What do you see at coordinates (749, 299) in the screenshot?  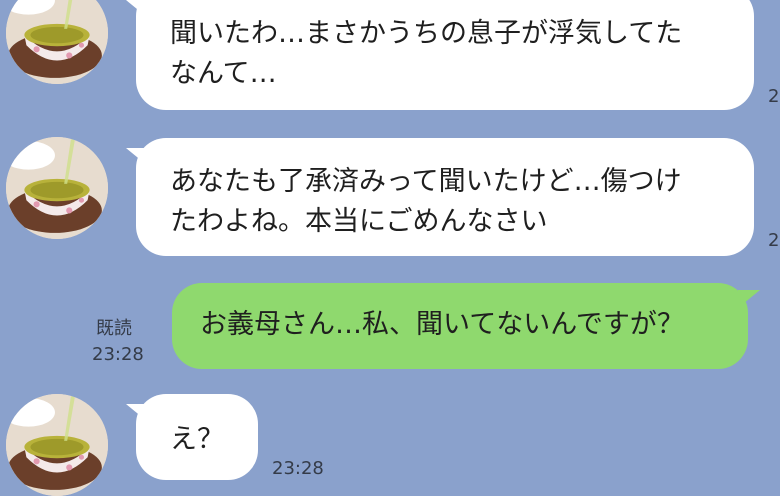 I see `bubble-tail` at bounding box center [749, 299].